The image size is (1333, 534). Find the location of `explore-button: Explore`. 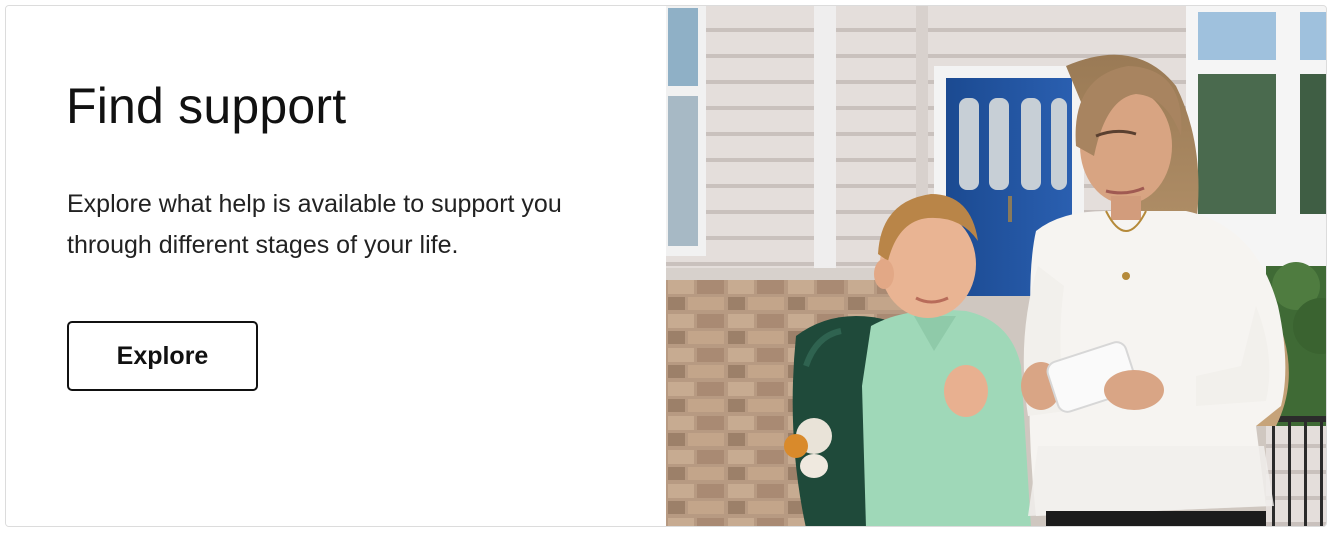

explore-button: Explore is located at coordinates (162, 356).